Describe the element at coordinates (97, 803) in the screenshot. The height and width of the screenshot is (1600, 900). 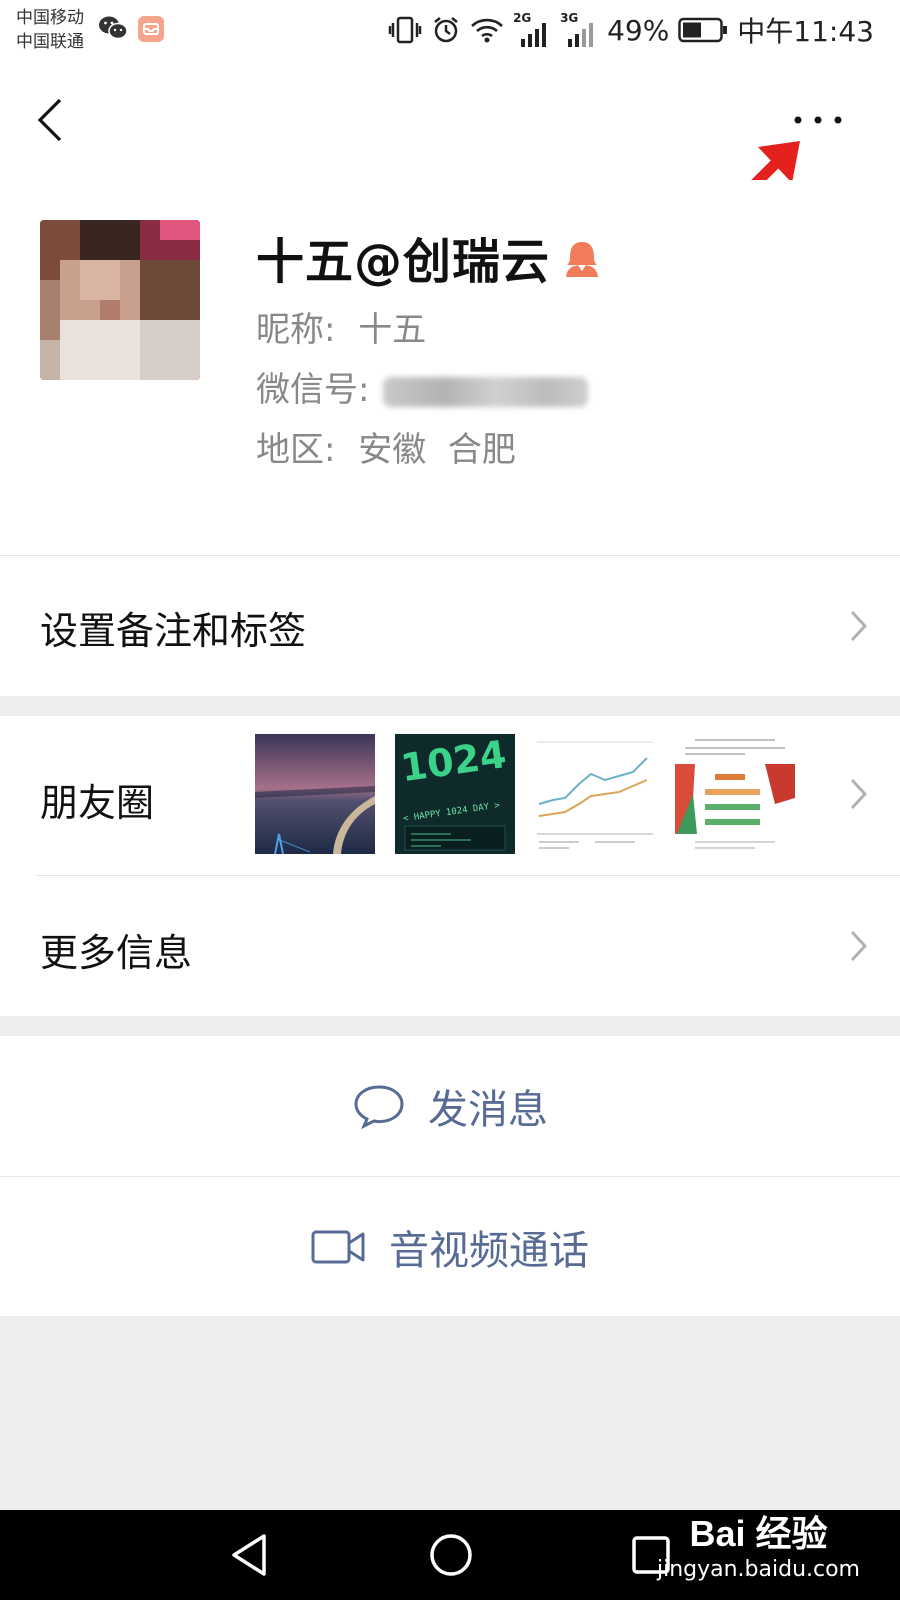
I see `moments-label: 朋友圈` at that location.